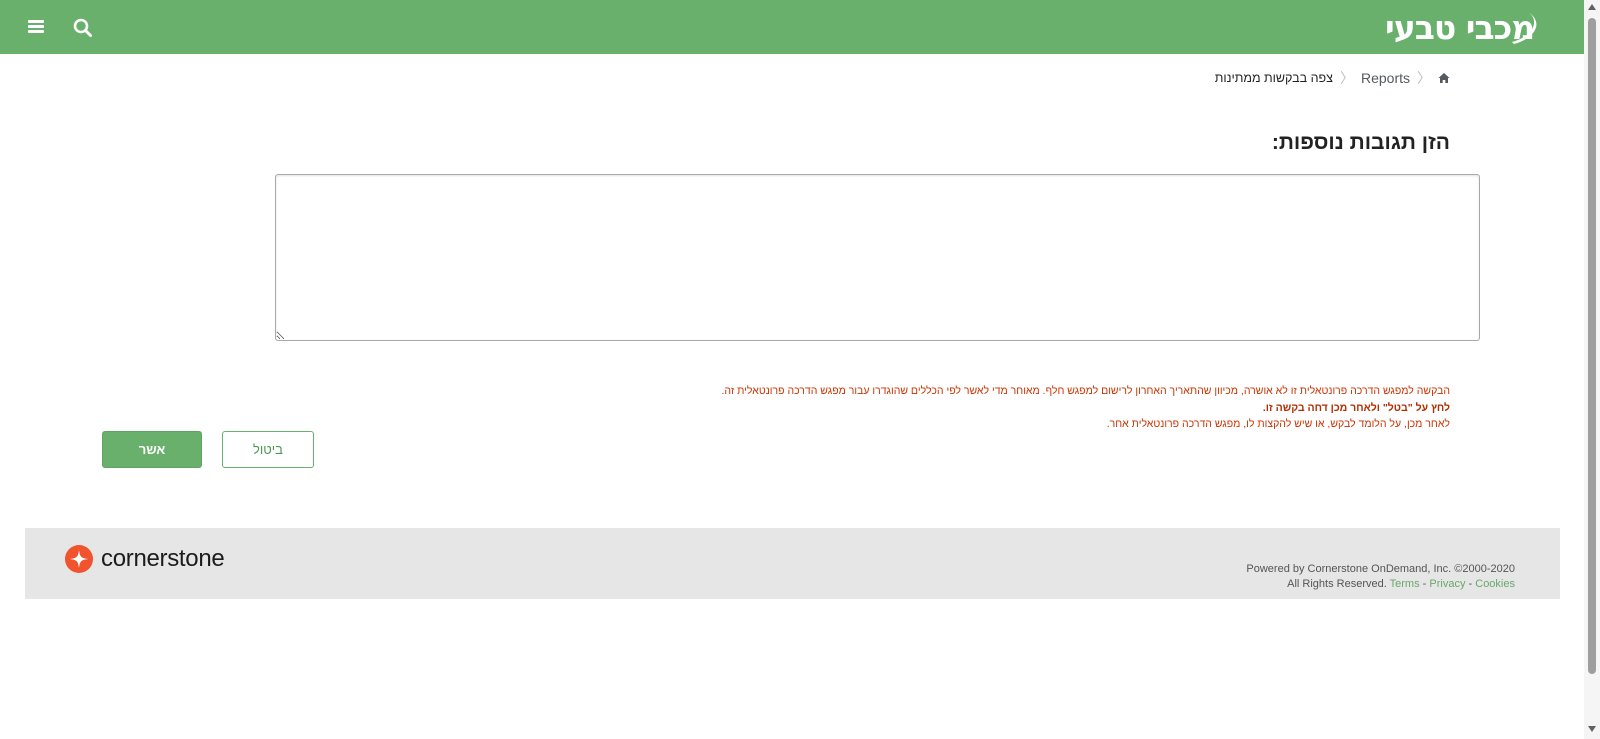 The image size is (1600, 739). I want to click on maccabi-logo: מכבי טבעי, so click(1461, 27).